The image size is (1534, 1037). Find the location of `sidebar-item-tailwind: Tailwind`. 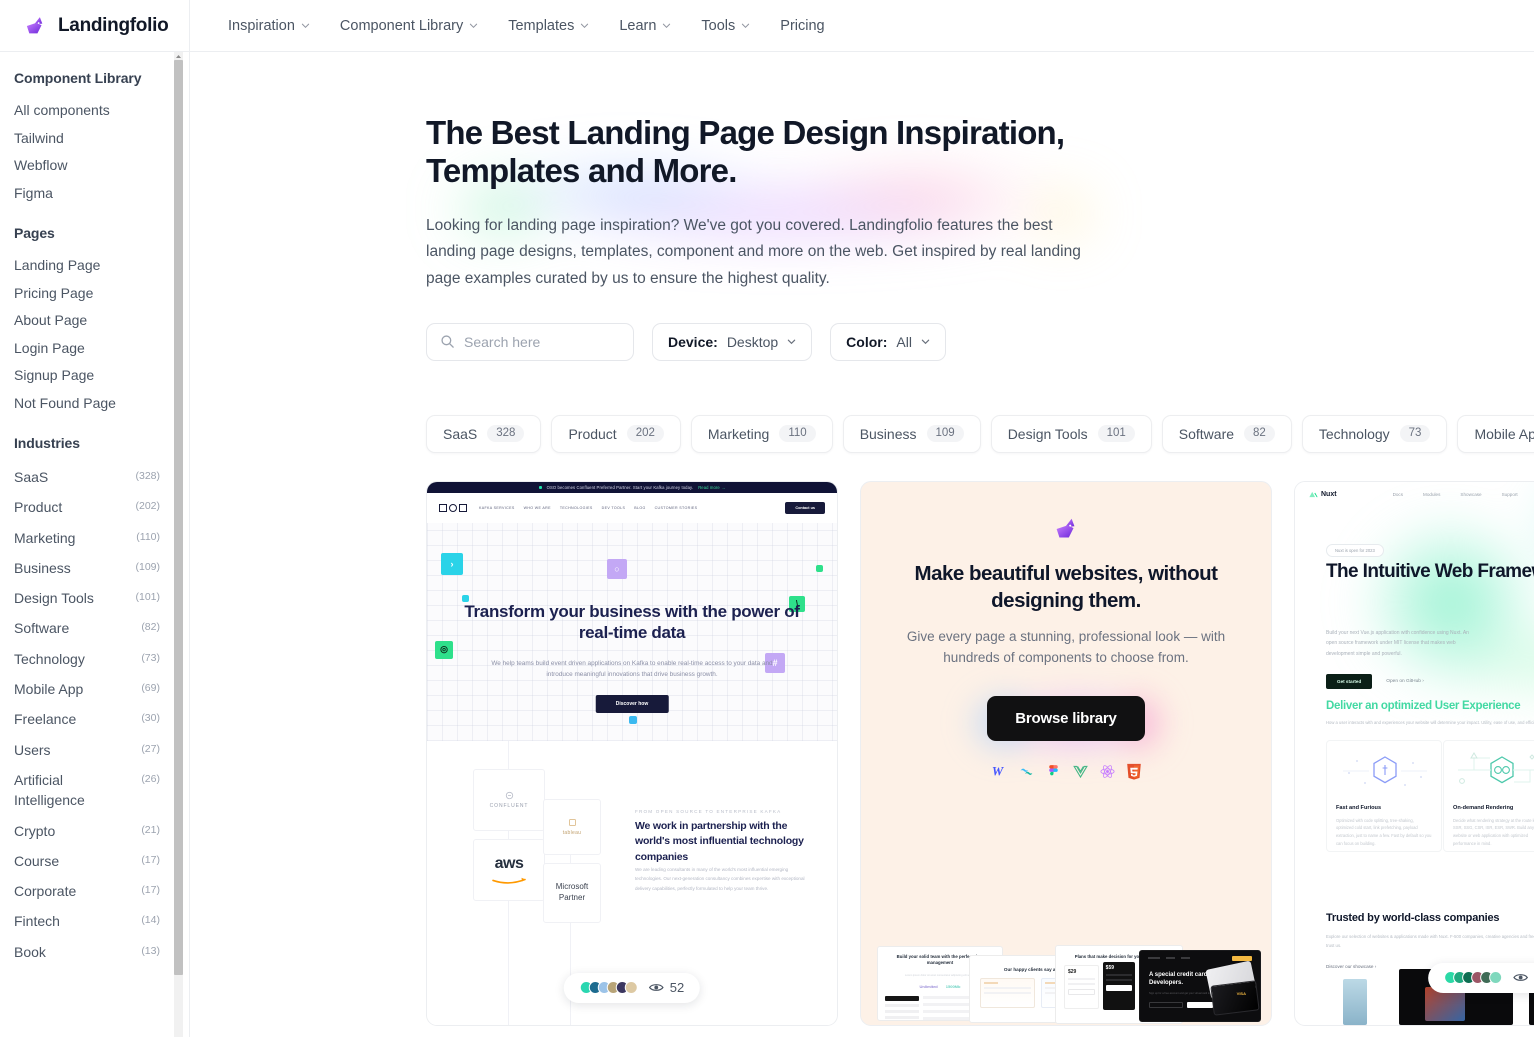

sidebar-item-tailwind: Tailwind is located at coordinates (87, 139).